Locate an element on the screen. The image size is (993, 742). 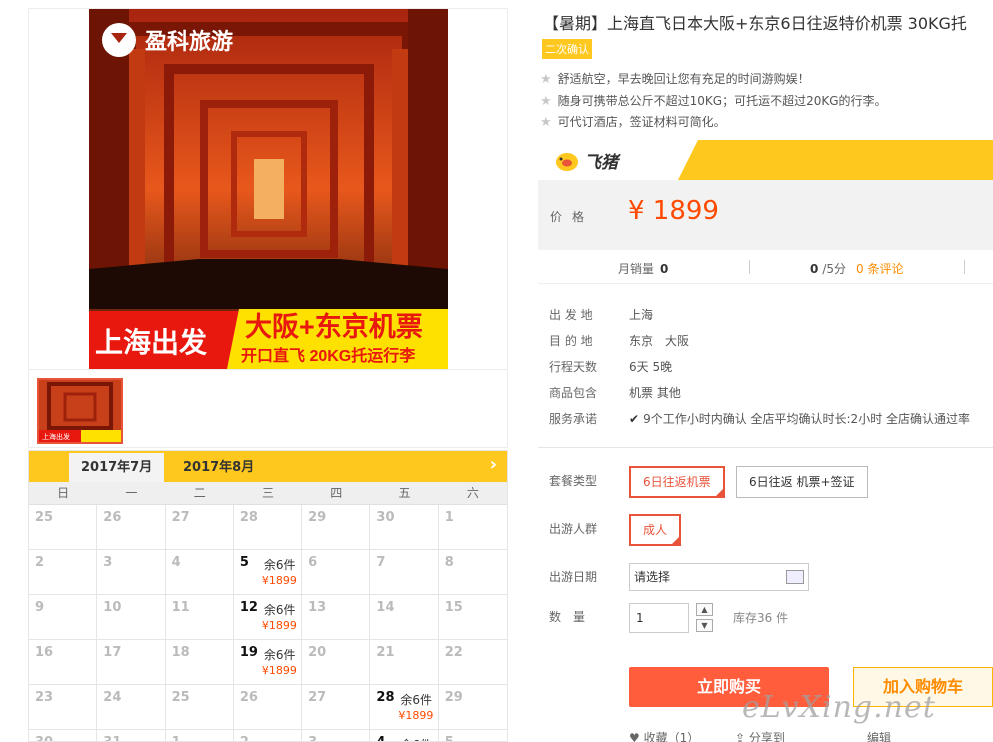
weekday-label: 四 is located at coordinates (336, 493).